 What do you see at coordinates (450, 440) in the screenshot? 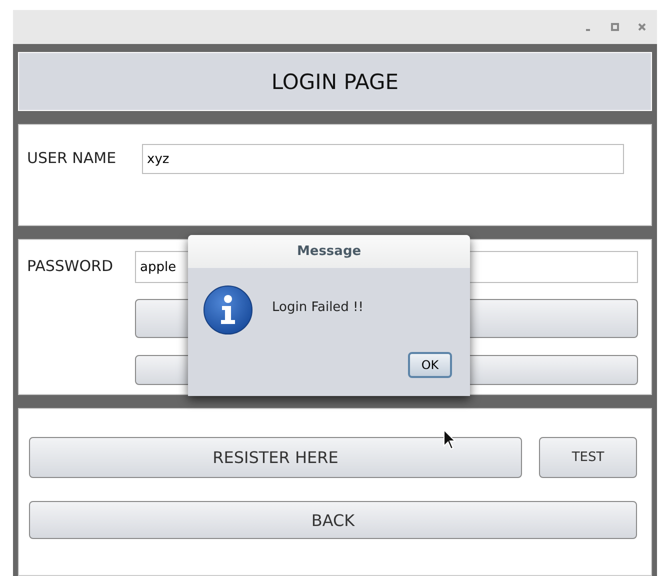
I see `cursor-icon` at bounding box center [450, 440].